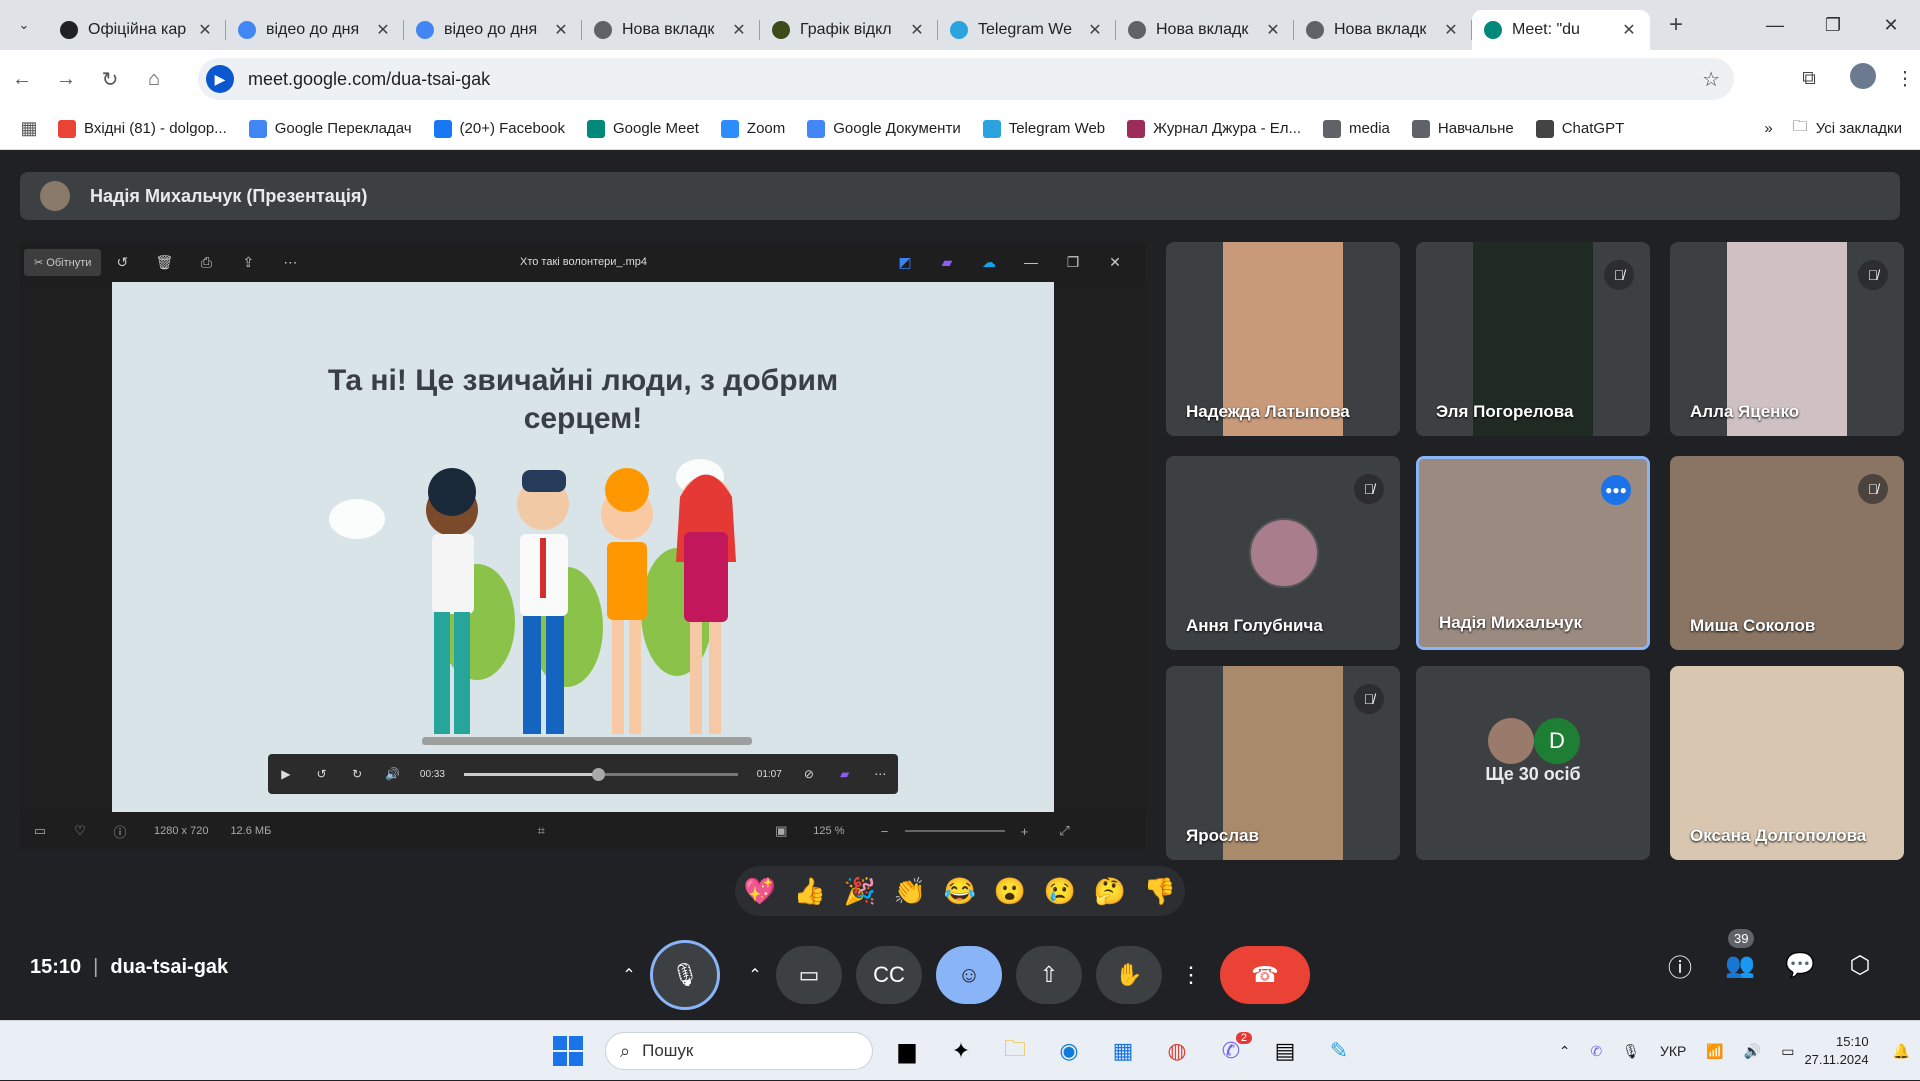 Image resolution: width=1920 pixels, height=1081 pixels. I want to click on delete-icon: 🗑, so click(164, 262).